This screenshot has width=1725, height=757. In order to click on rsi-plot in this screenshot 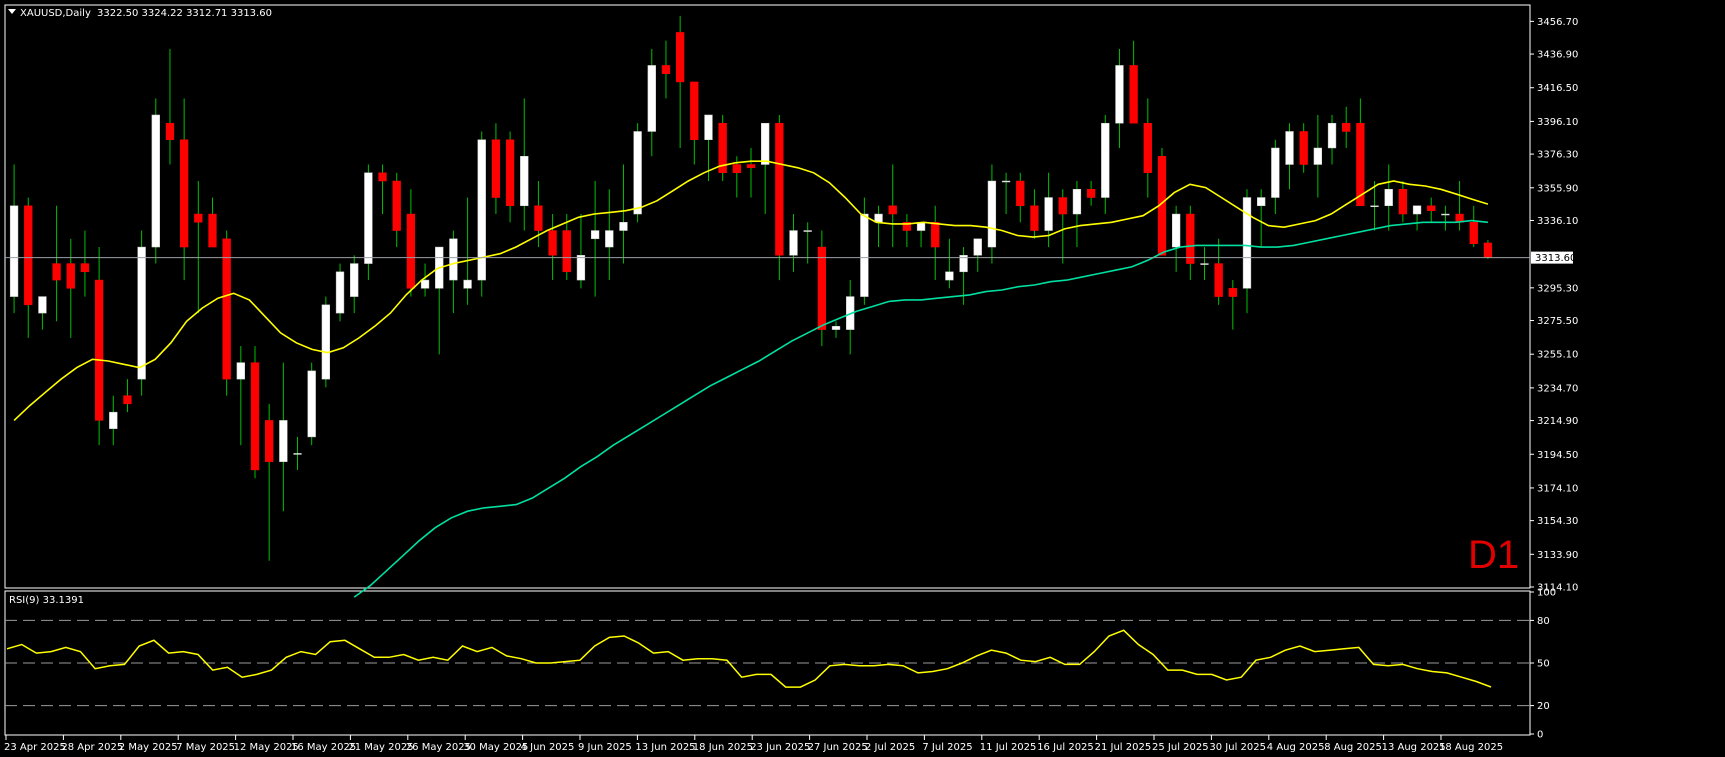, I will do `click(767, 663)`.